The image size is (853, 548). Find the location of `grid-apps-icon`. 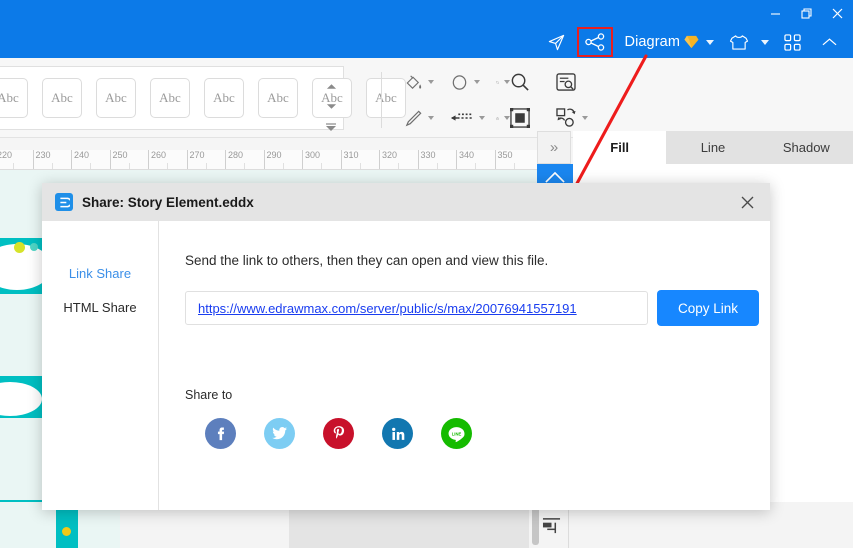

grid-apps-icon is located at coordinates (792, 42).